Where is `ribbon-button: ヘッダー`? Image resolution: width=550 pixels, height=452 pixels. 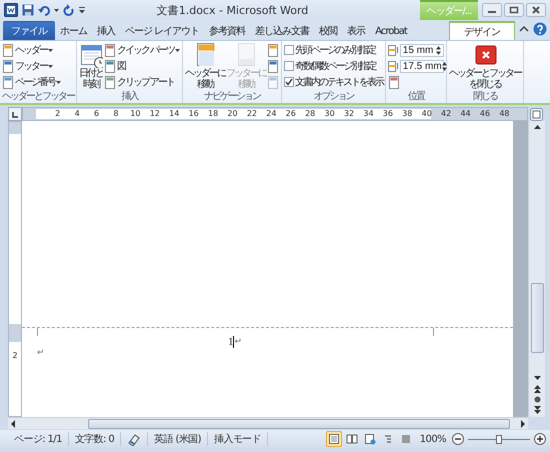 ribbon-button: ヘッダー is located at coordinates (31, 50).